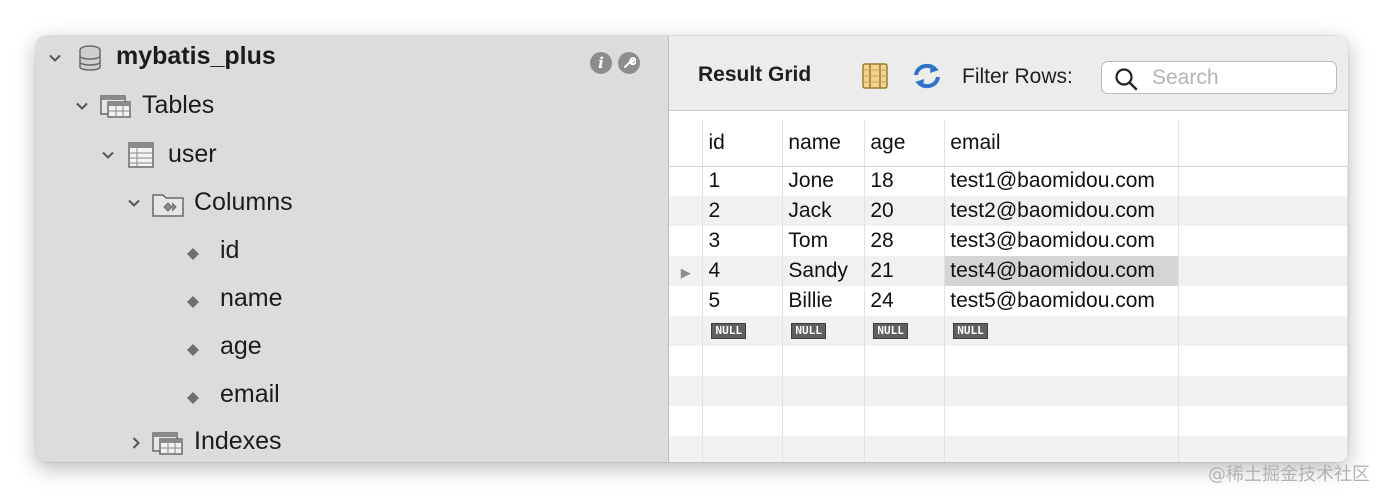 Image resolution: width=1384 pixels, height=498 pixels. Describe the element at coordinates (250, 394) in the screenshot. I see `column-label: email` at that location.